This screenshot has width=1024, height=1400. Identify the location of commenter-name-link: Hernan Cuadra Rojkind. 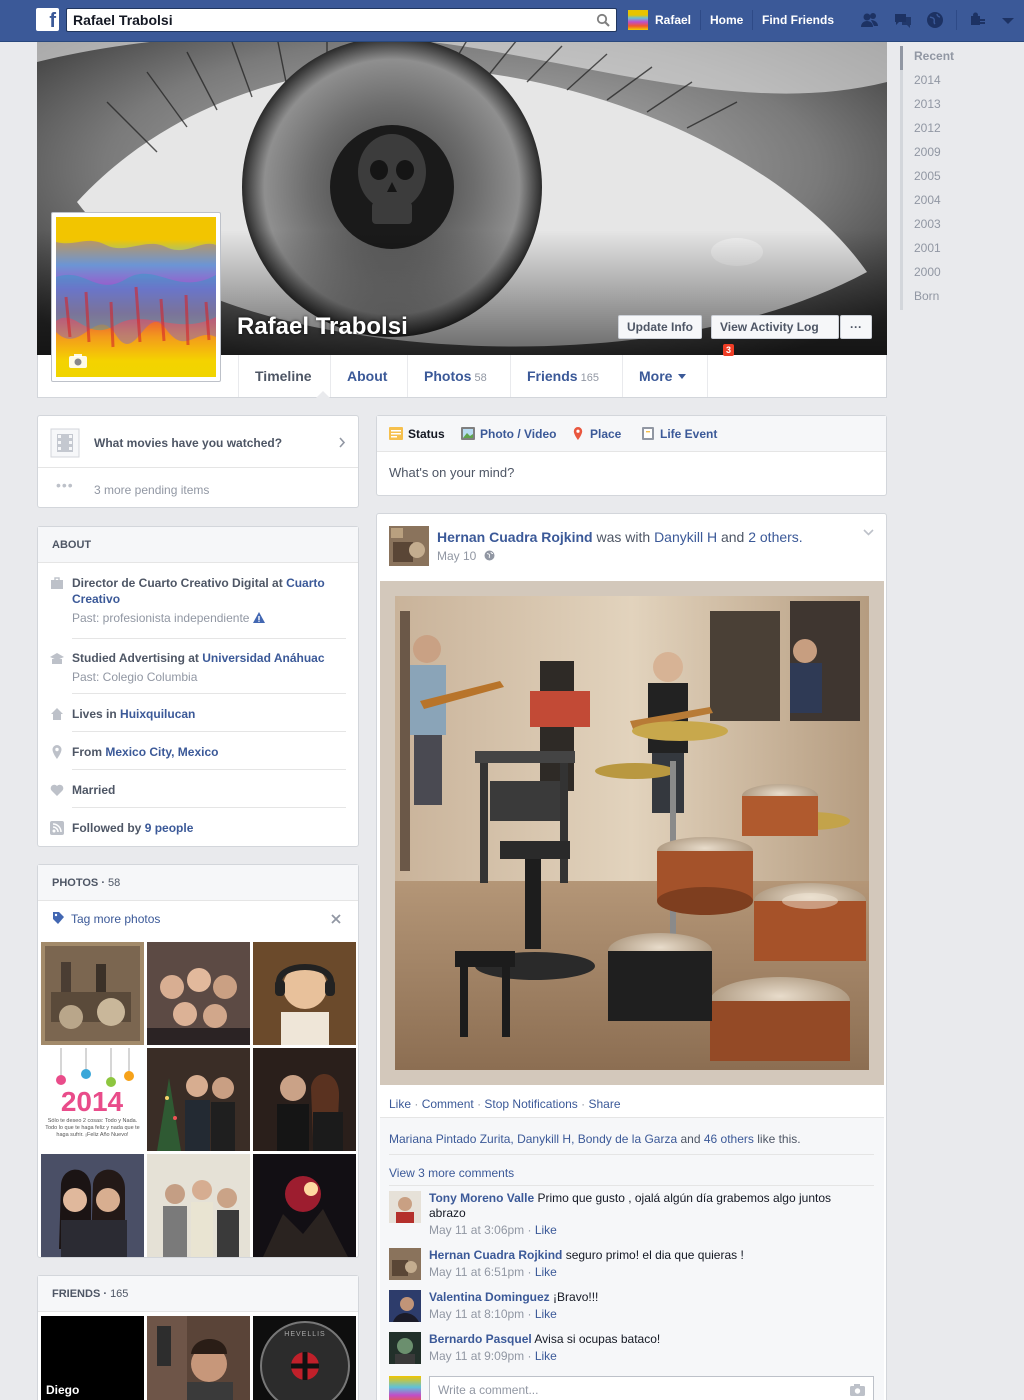
(495, 1255).